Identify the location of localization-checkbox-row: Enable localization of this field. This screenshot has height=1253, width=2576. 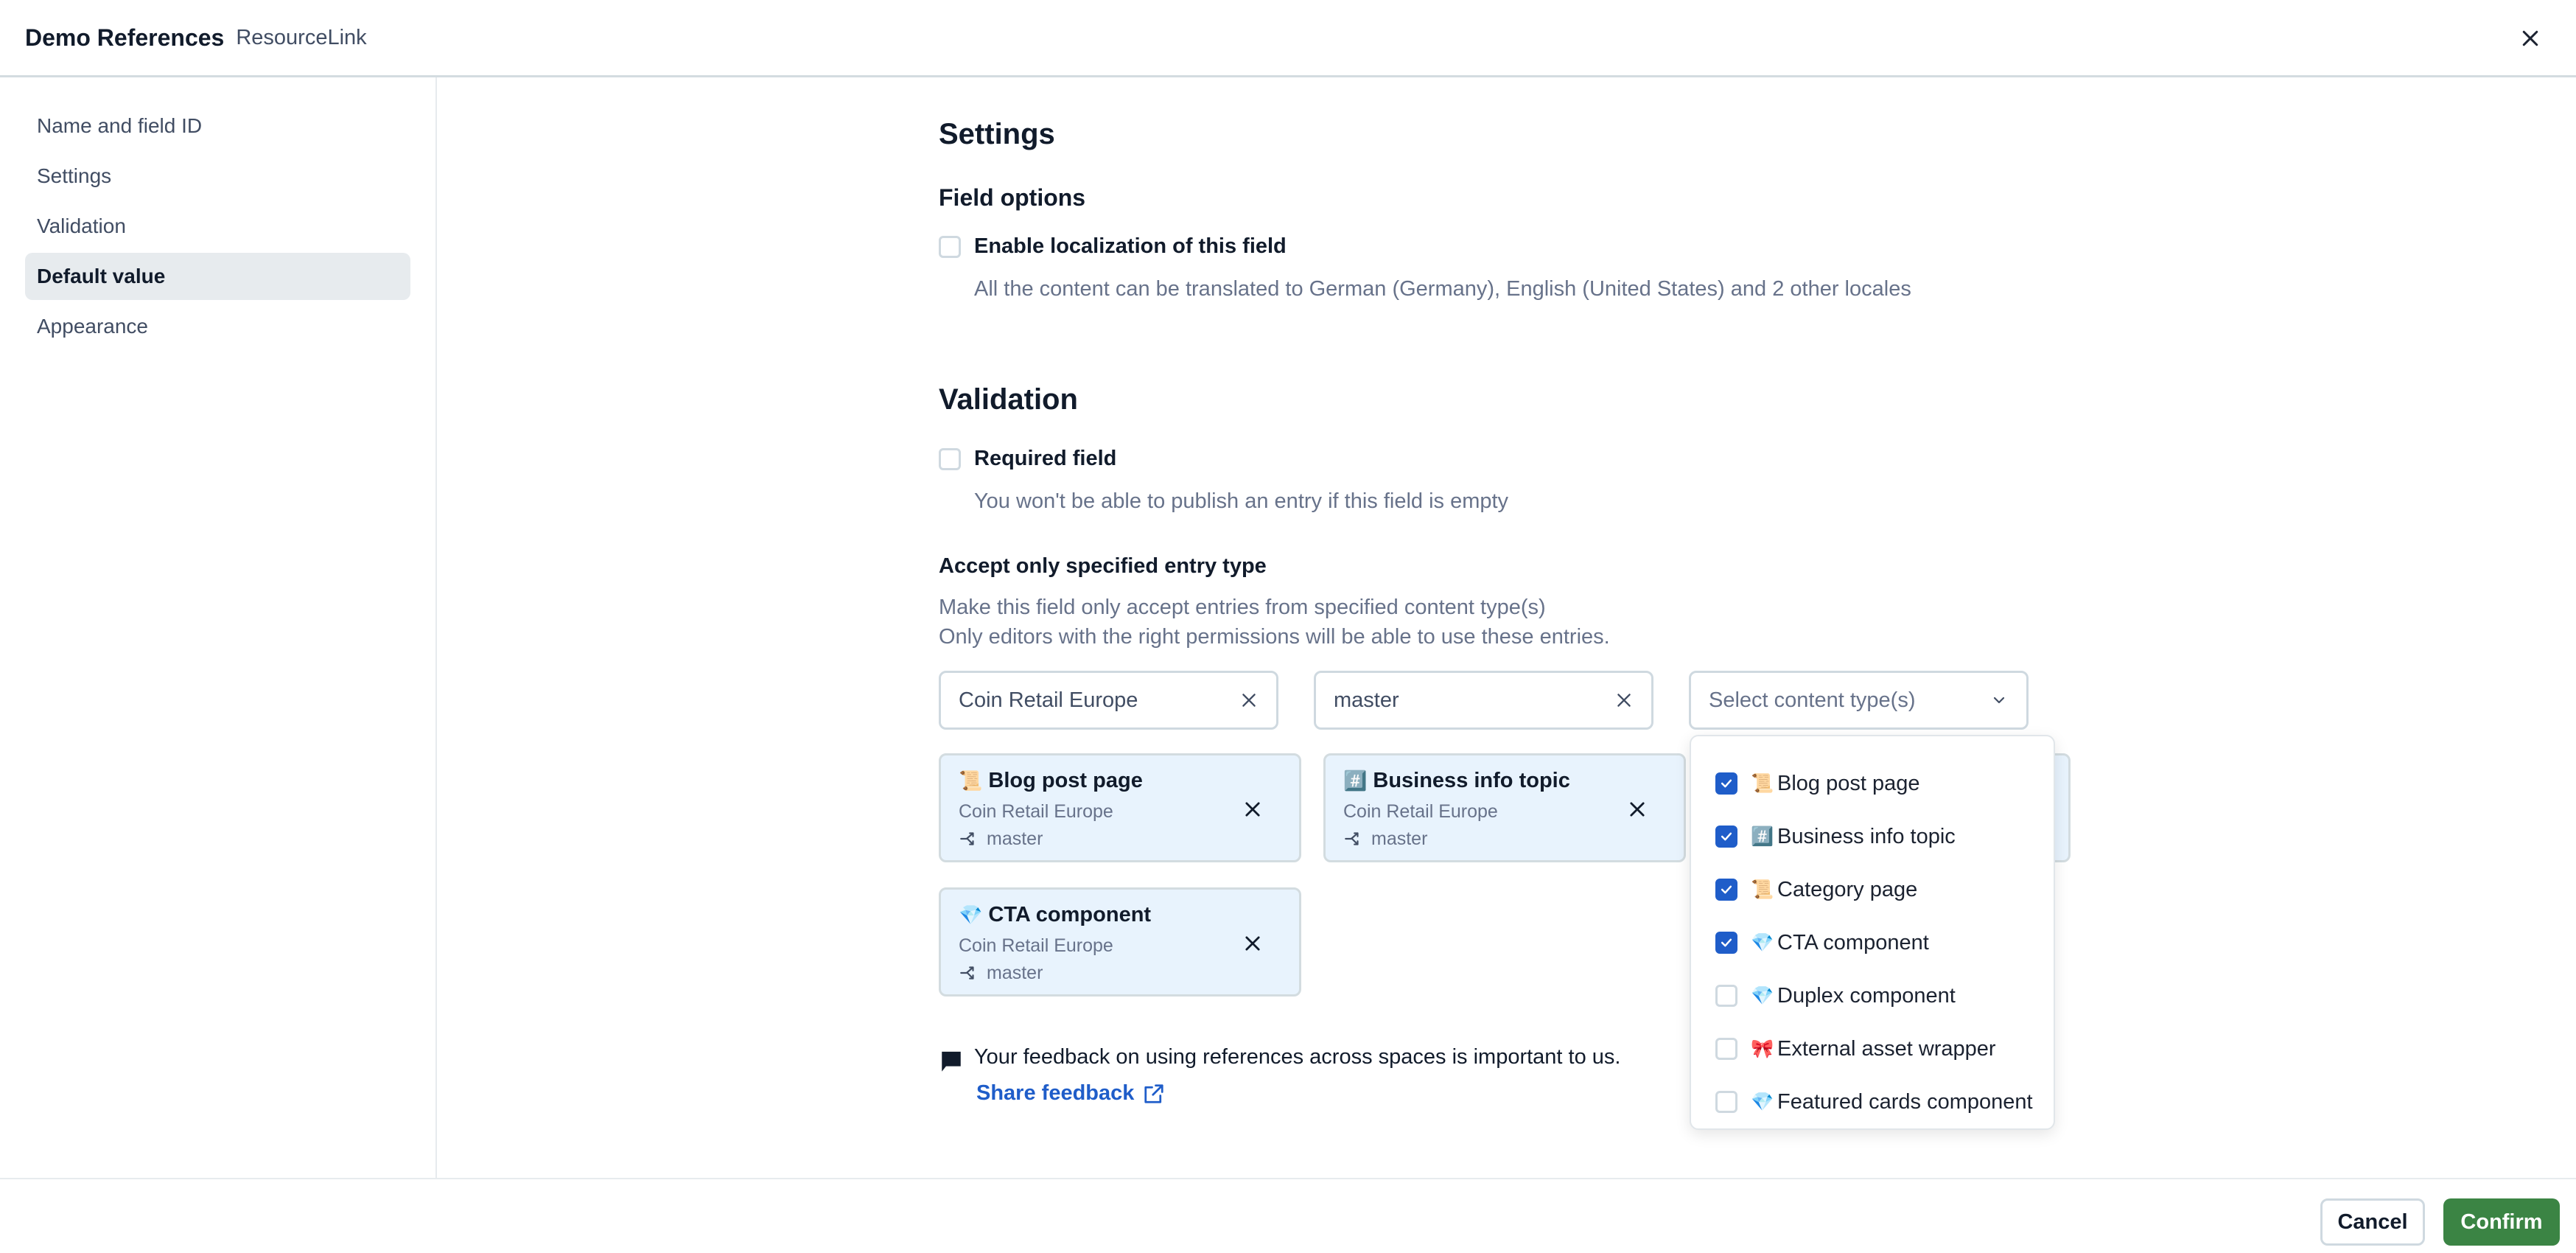
(1113, 246).